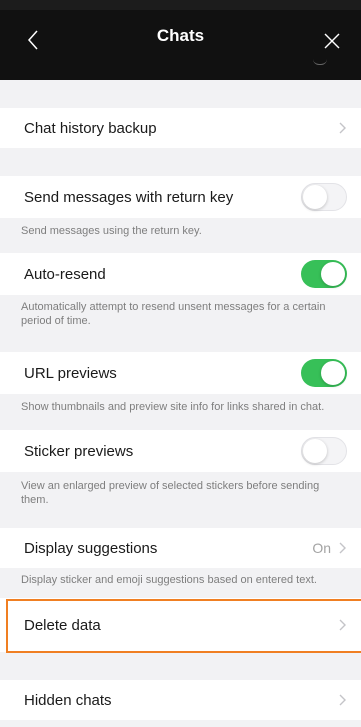 The width and height of the screenshot is (361, 727). Describe the element at coordinates (90, 128) in the screenshot. I see `chat-history-backup-label: Chat history backup` at that location.